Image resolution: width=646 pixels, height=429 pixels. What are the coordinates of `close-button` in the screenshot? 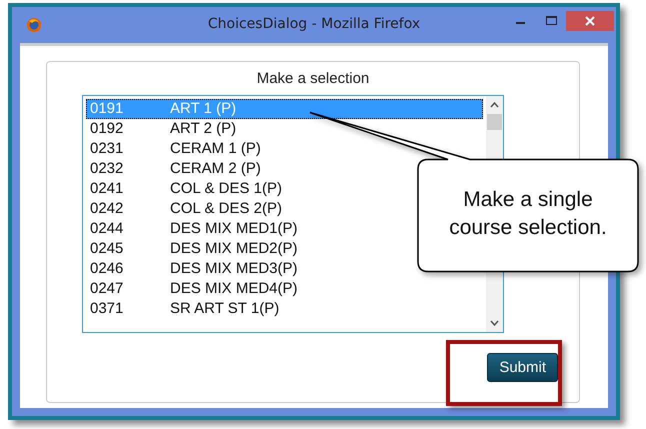 It's located at (590, 21).